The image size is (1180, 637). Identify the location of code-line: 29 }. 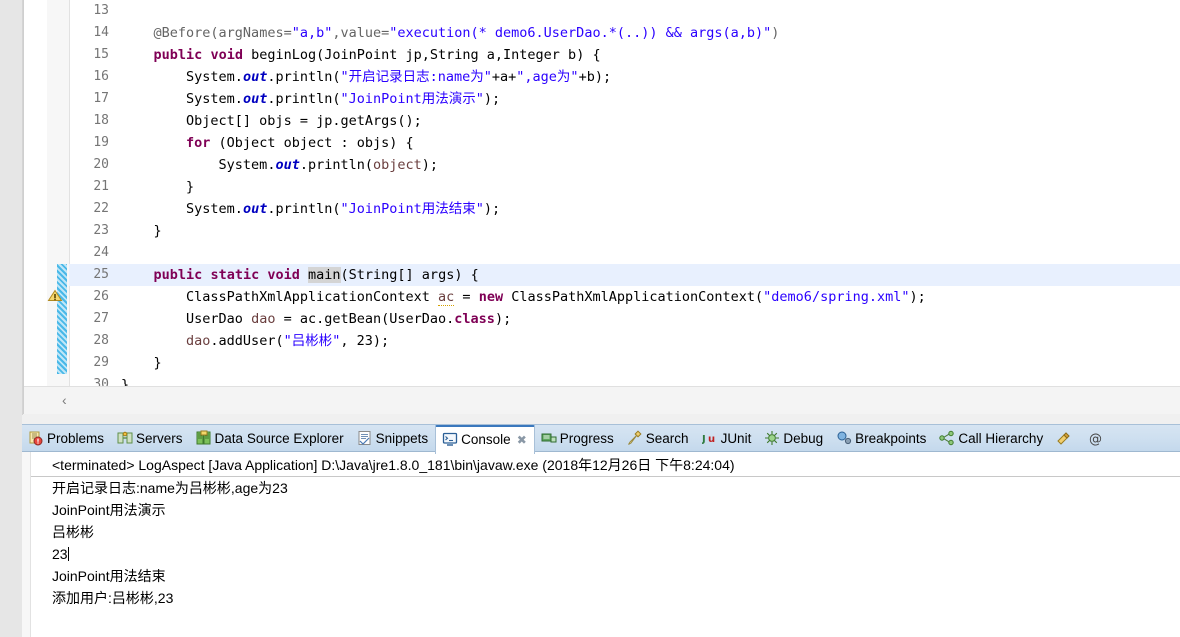
(624, 363).